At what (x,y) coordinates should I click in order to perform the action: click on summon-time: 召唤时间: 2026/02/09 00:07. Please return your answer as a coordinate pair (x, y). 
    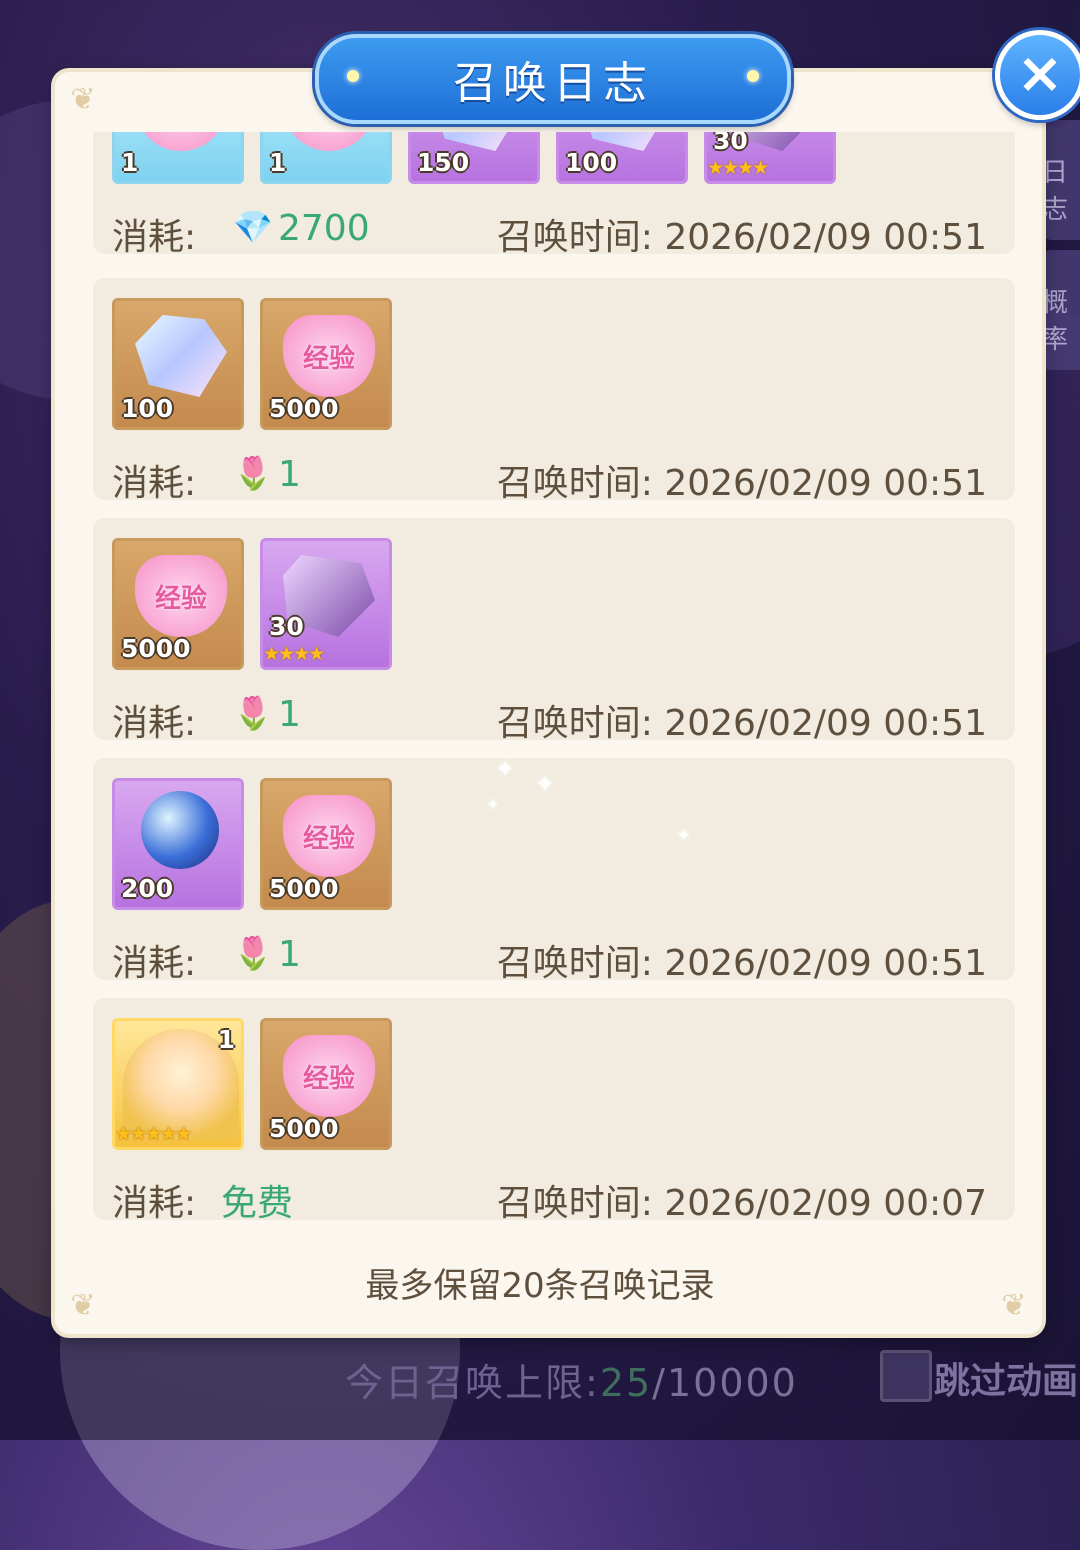
    Looking at the image, I should click on (742, 1198).